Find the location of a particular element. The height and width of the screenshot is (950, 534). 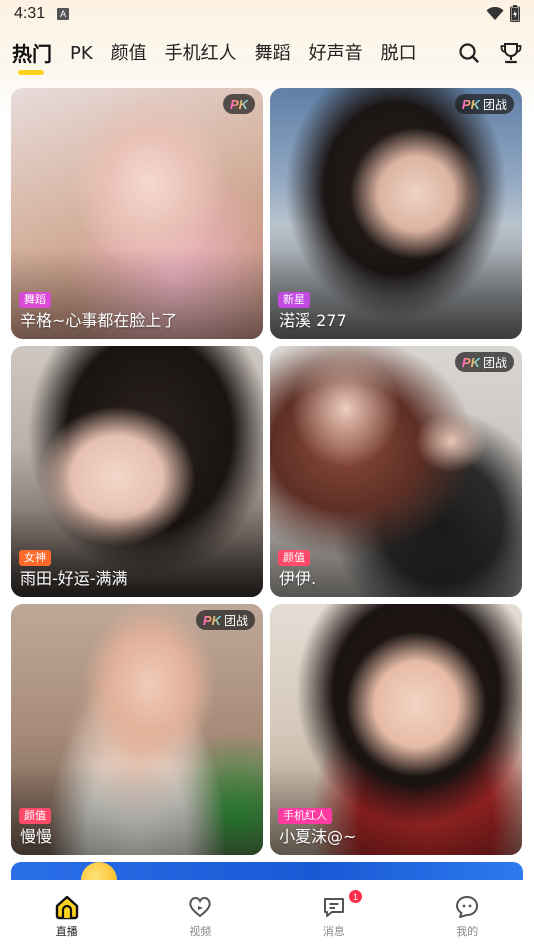

wifi-icon is located at coordinates (495, 13).